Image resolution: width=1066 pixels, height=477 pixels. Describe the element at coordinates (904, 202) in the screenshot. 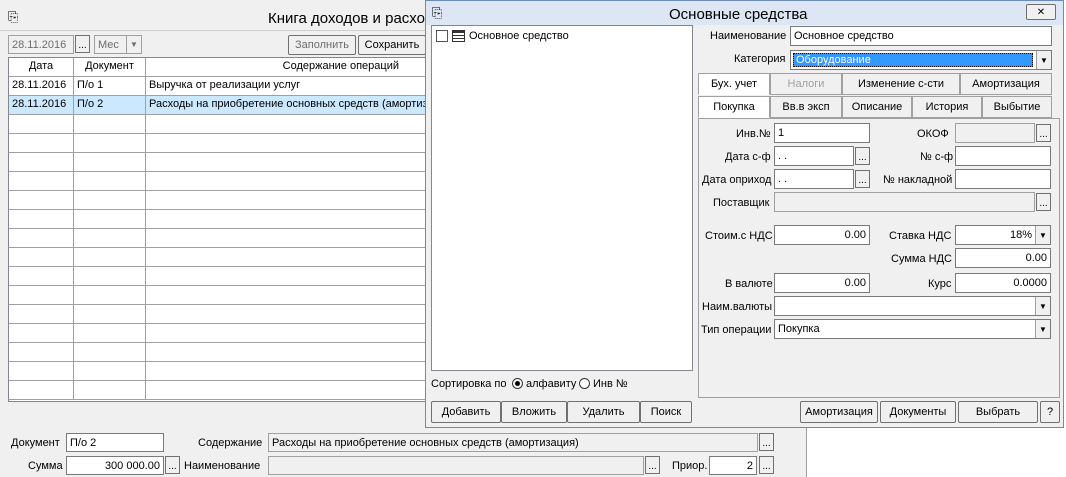

I see `supplier-field` at that location.